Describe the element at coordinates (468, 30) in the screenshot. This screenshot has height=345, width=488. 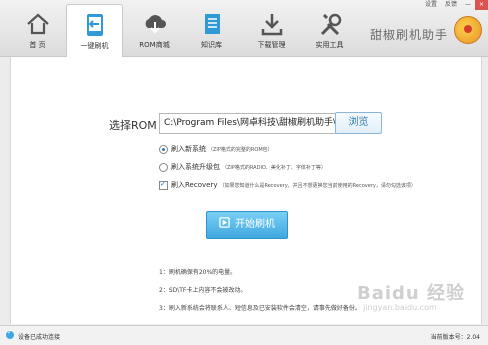
I see `pepper-logo-icon` at that location.